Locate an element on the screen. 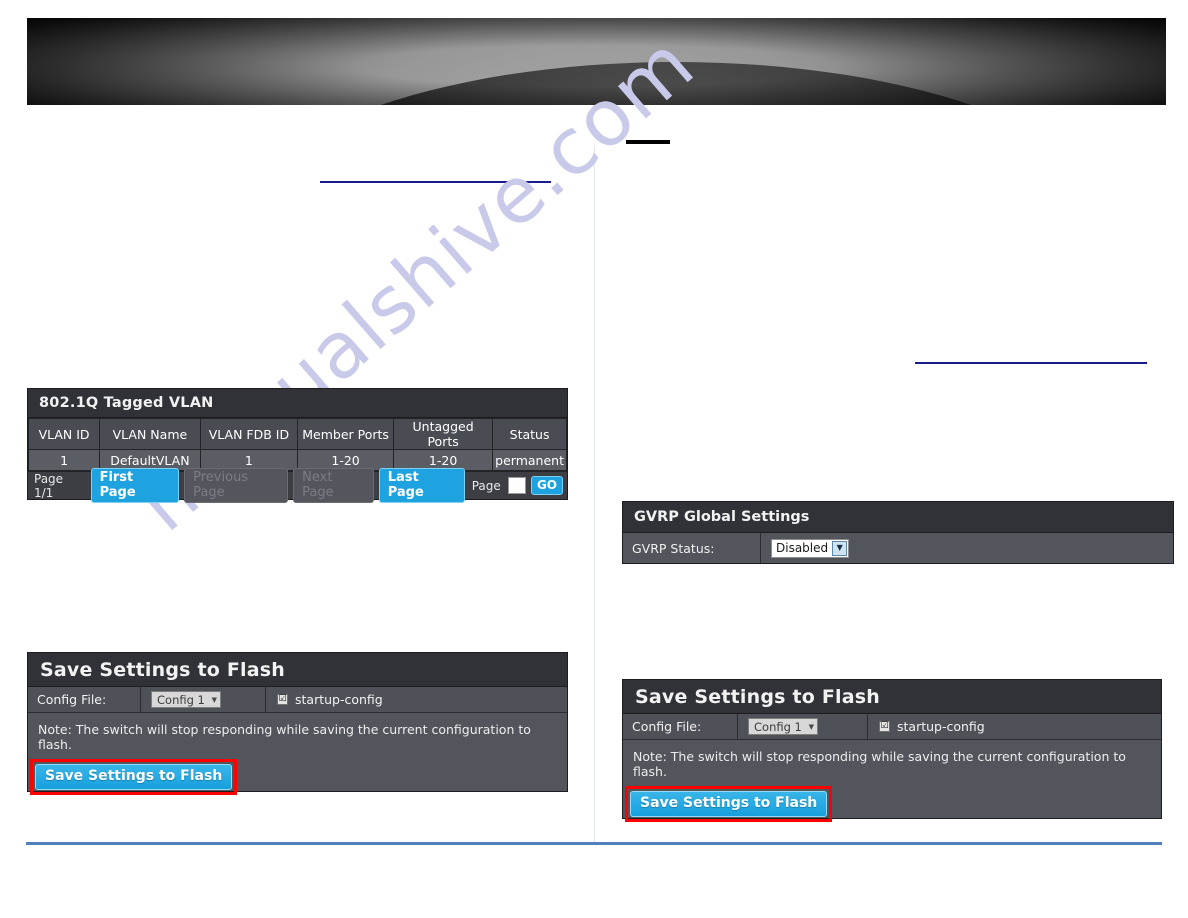 This screenshot has width=1188, height=918. config-file-row-left: Config File: Config 1 ▼ ☑ startup-config is located at coordinates (297, 700).